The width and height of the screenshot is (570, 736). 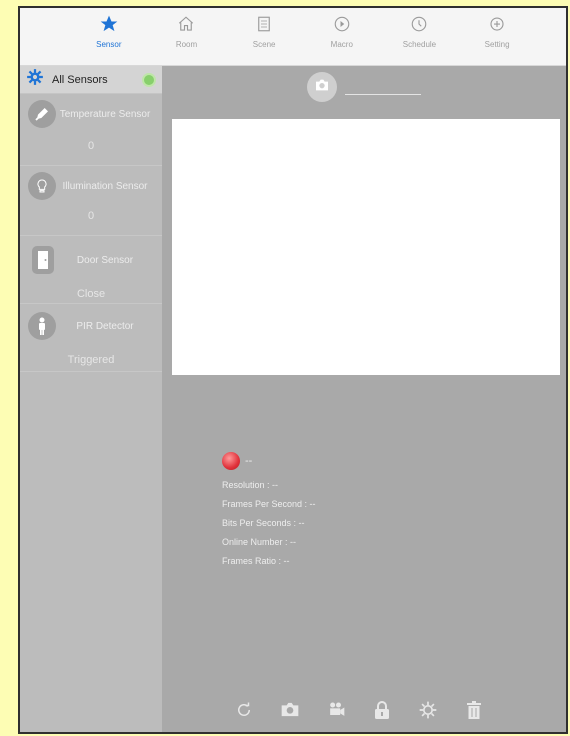 What do you see at coordinates (42, 114) in the screenshot?
I see `thermometer-icon` at bounding box center [42, 114].